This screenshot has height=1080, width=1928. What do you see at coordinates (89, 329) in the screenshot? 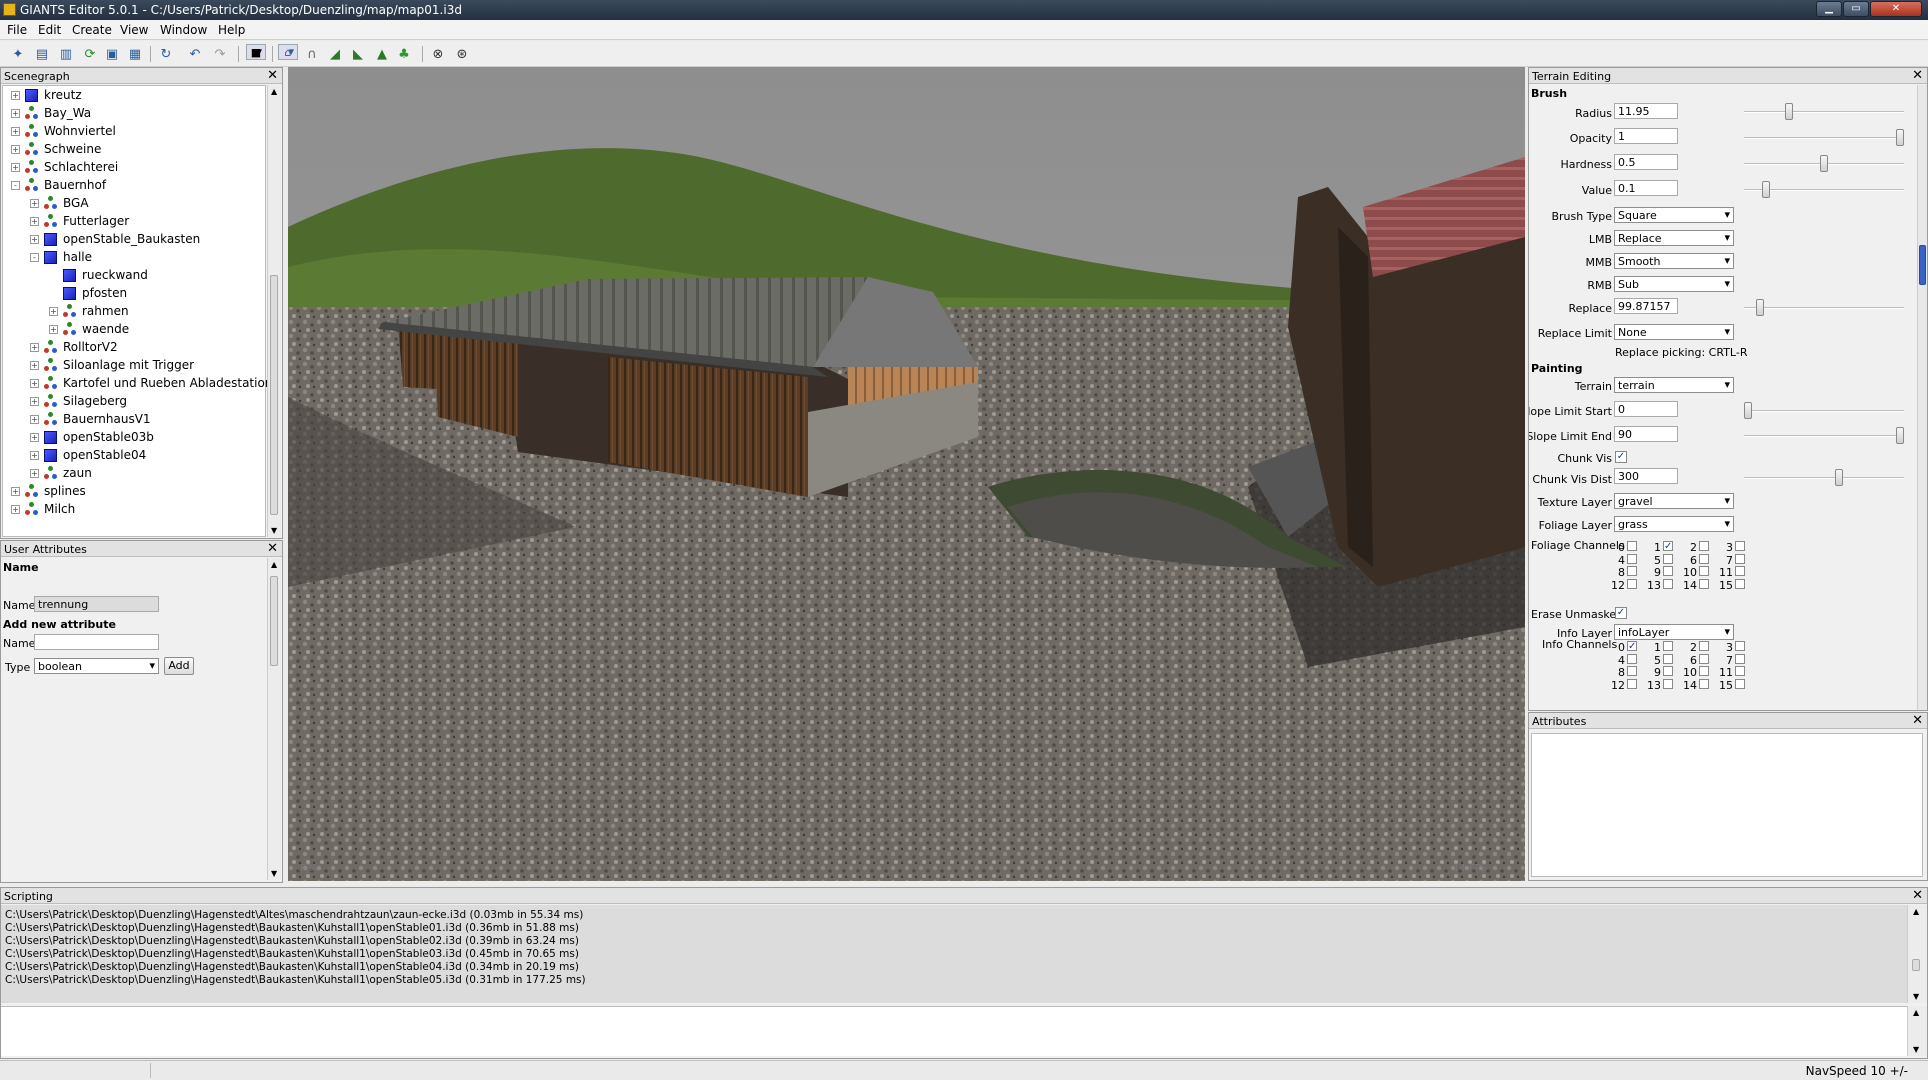
I see `scenegraph-node: + waende` at bounding box center [89, 329].